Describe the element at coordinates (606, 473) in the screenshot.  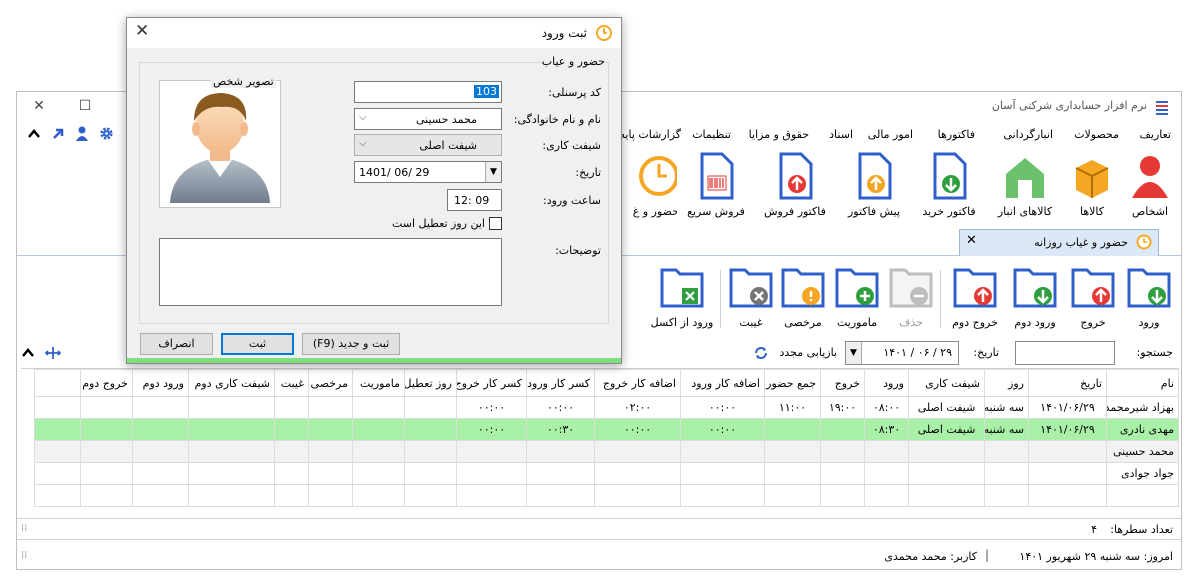
I see `table-row: جواد جوادی` at that location.